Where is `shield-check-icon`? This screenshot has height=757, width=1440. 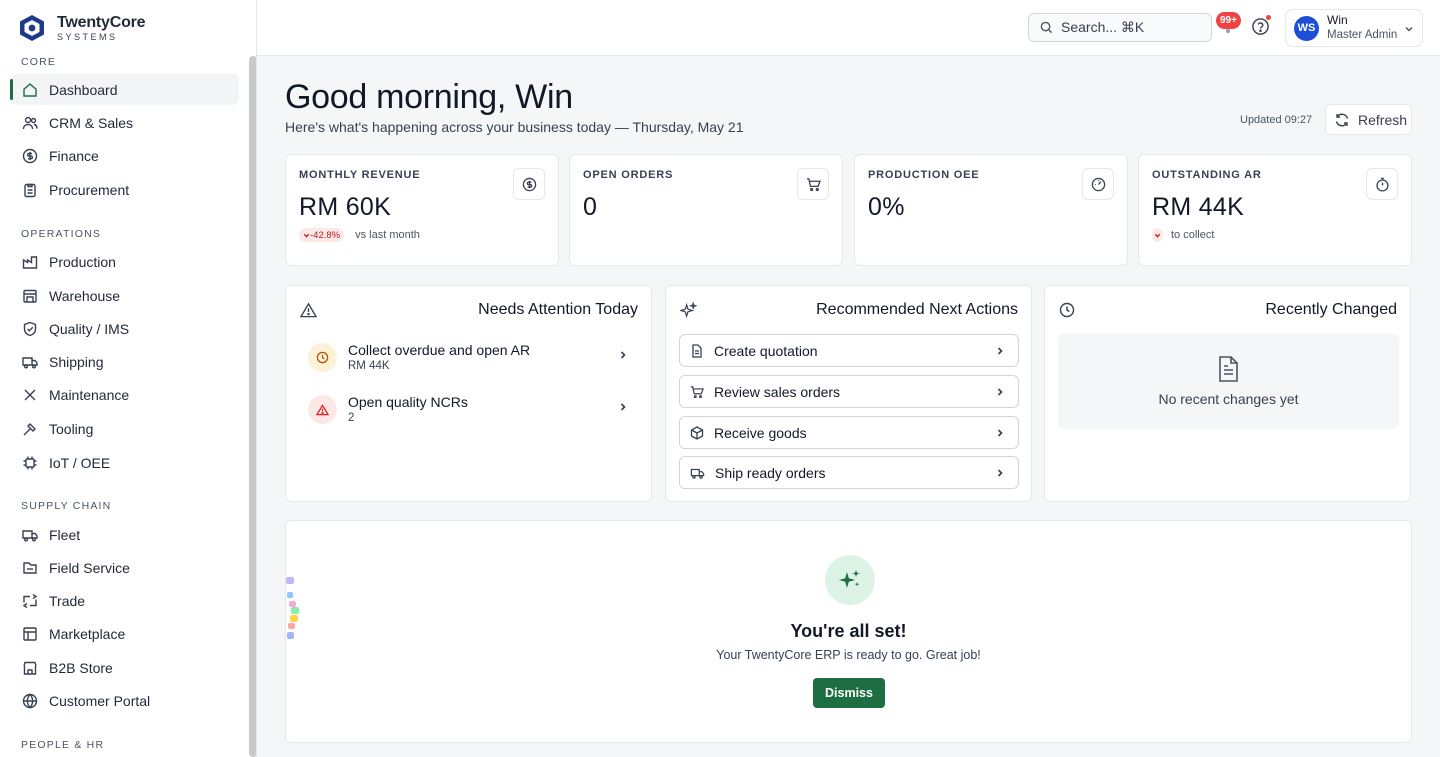 shield-check-icon is located at coordinates (30, 328).